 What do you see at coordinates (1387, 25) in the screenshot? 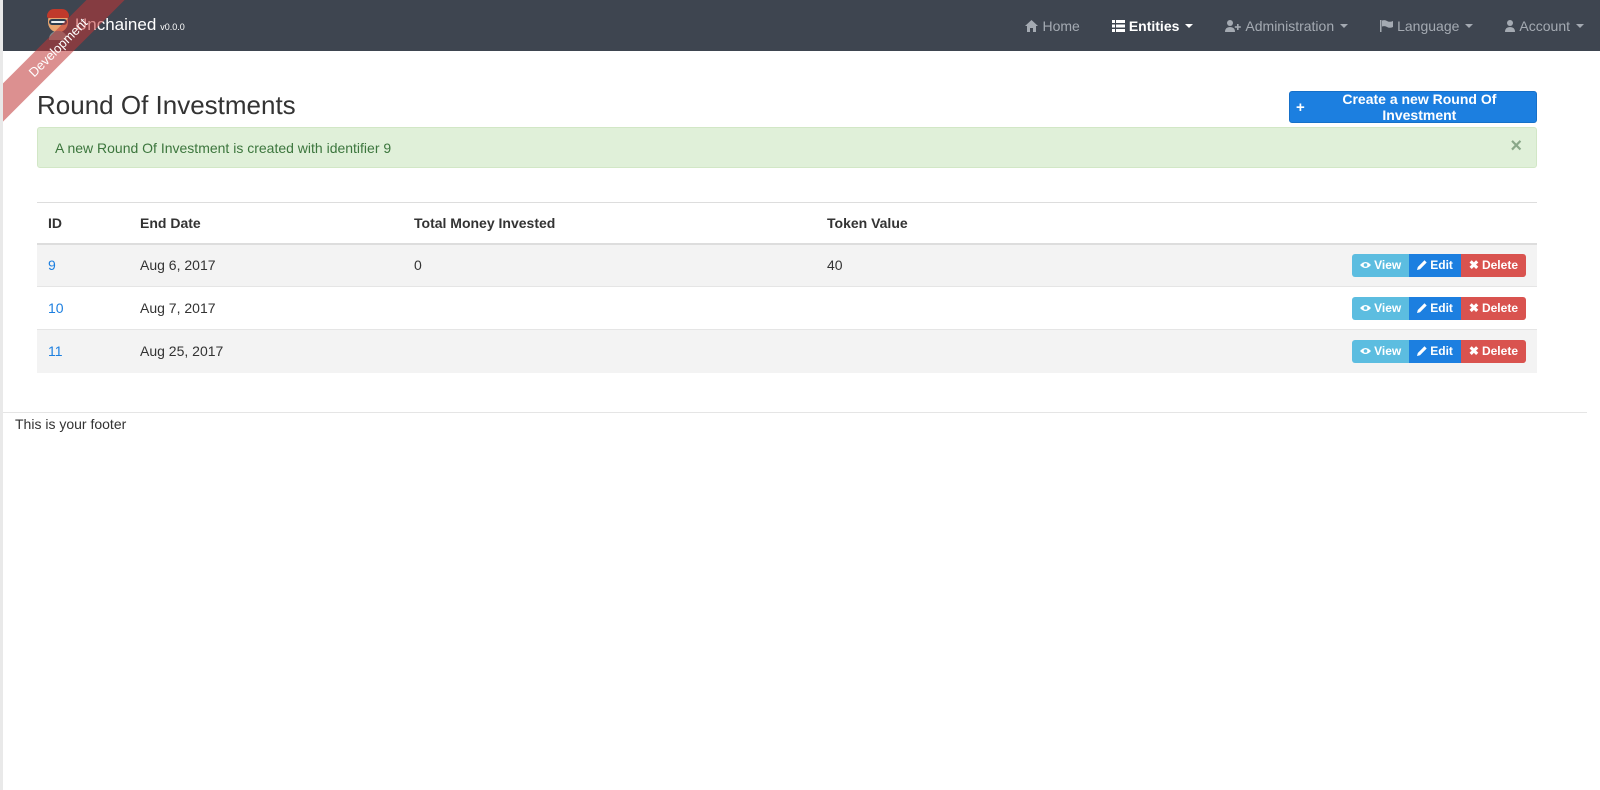
I see `flag-icon` at bounding box center [1387, 25].